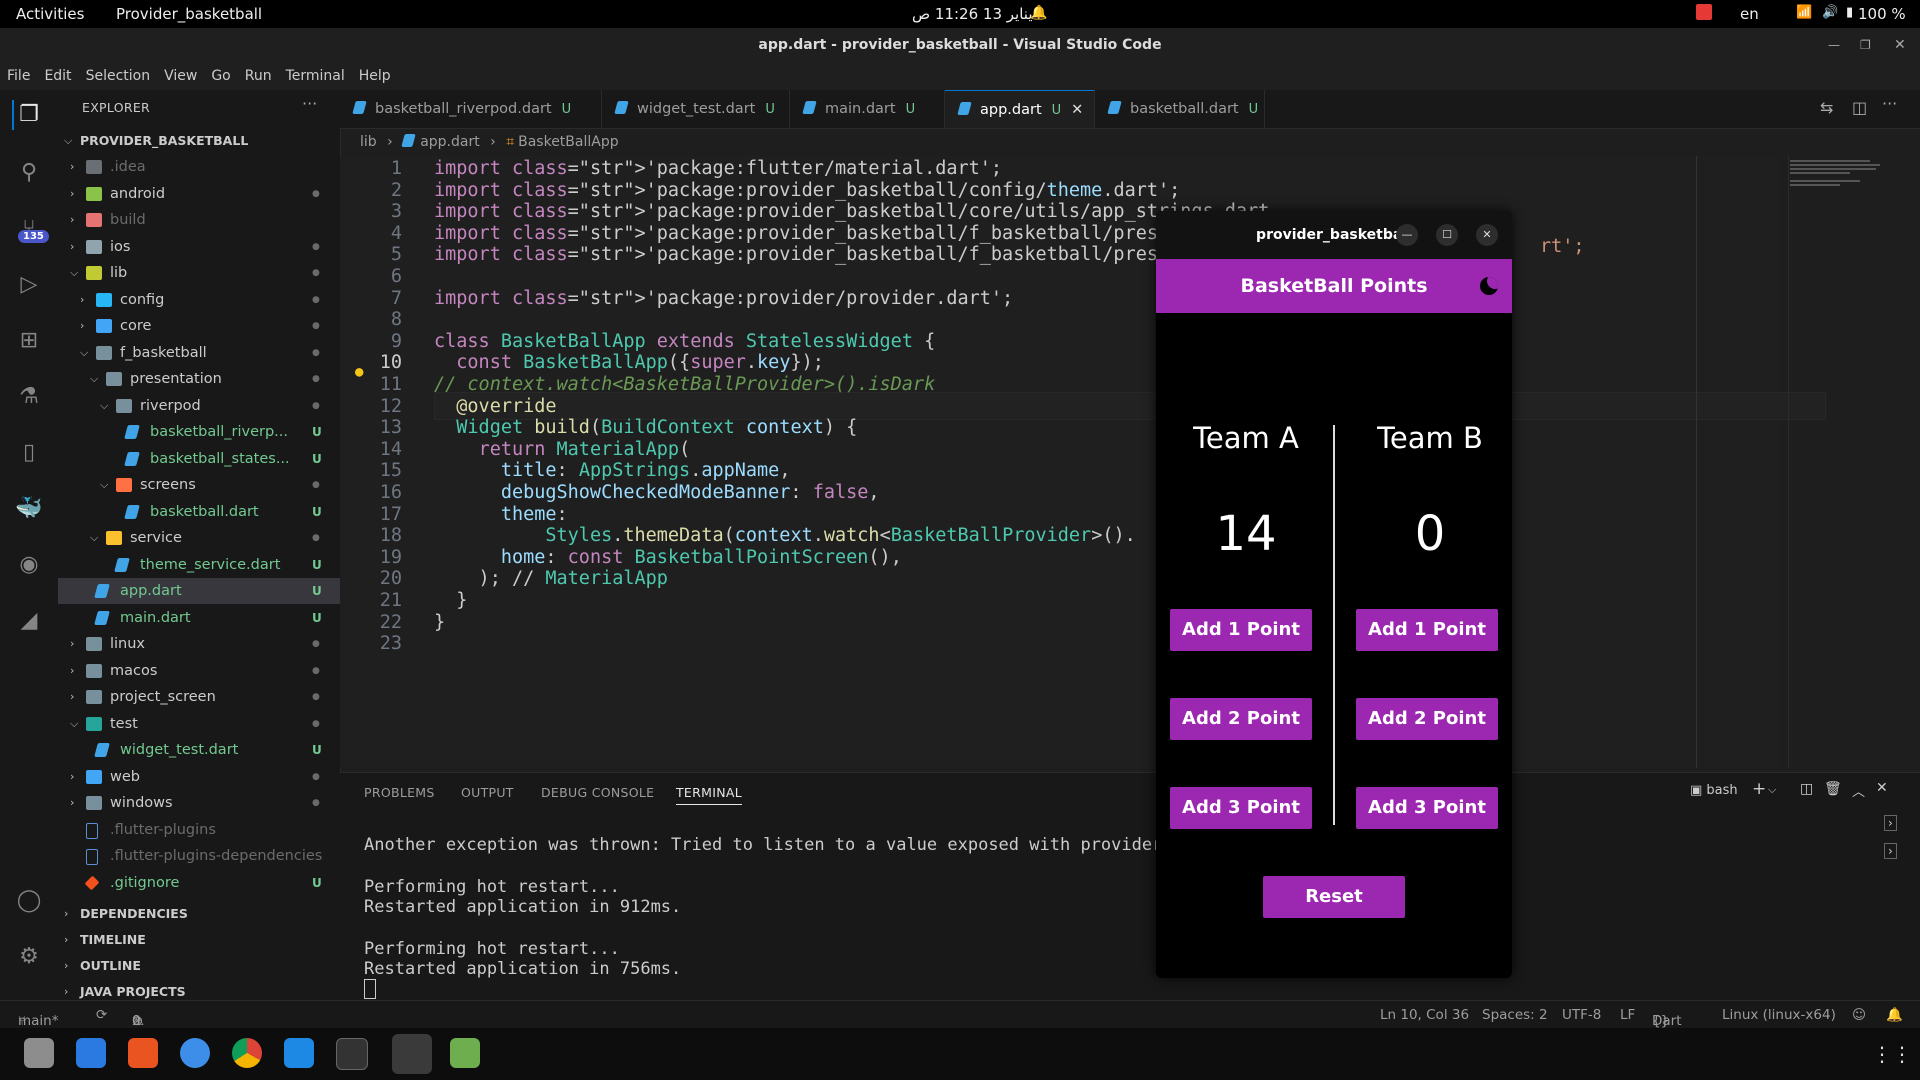  Describe the element at coordinates (1020, 109) in the screenshot. I see `tab-app: app.dart U ✕` at that location.